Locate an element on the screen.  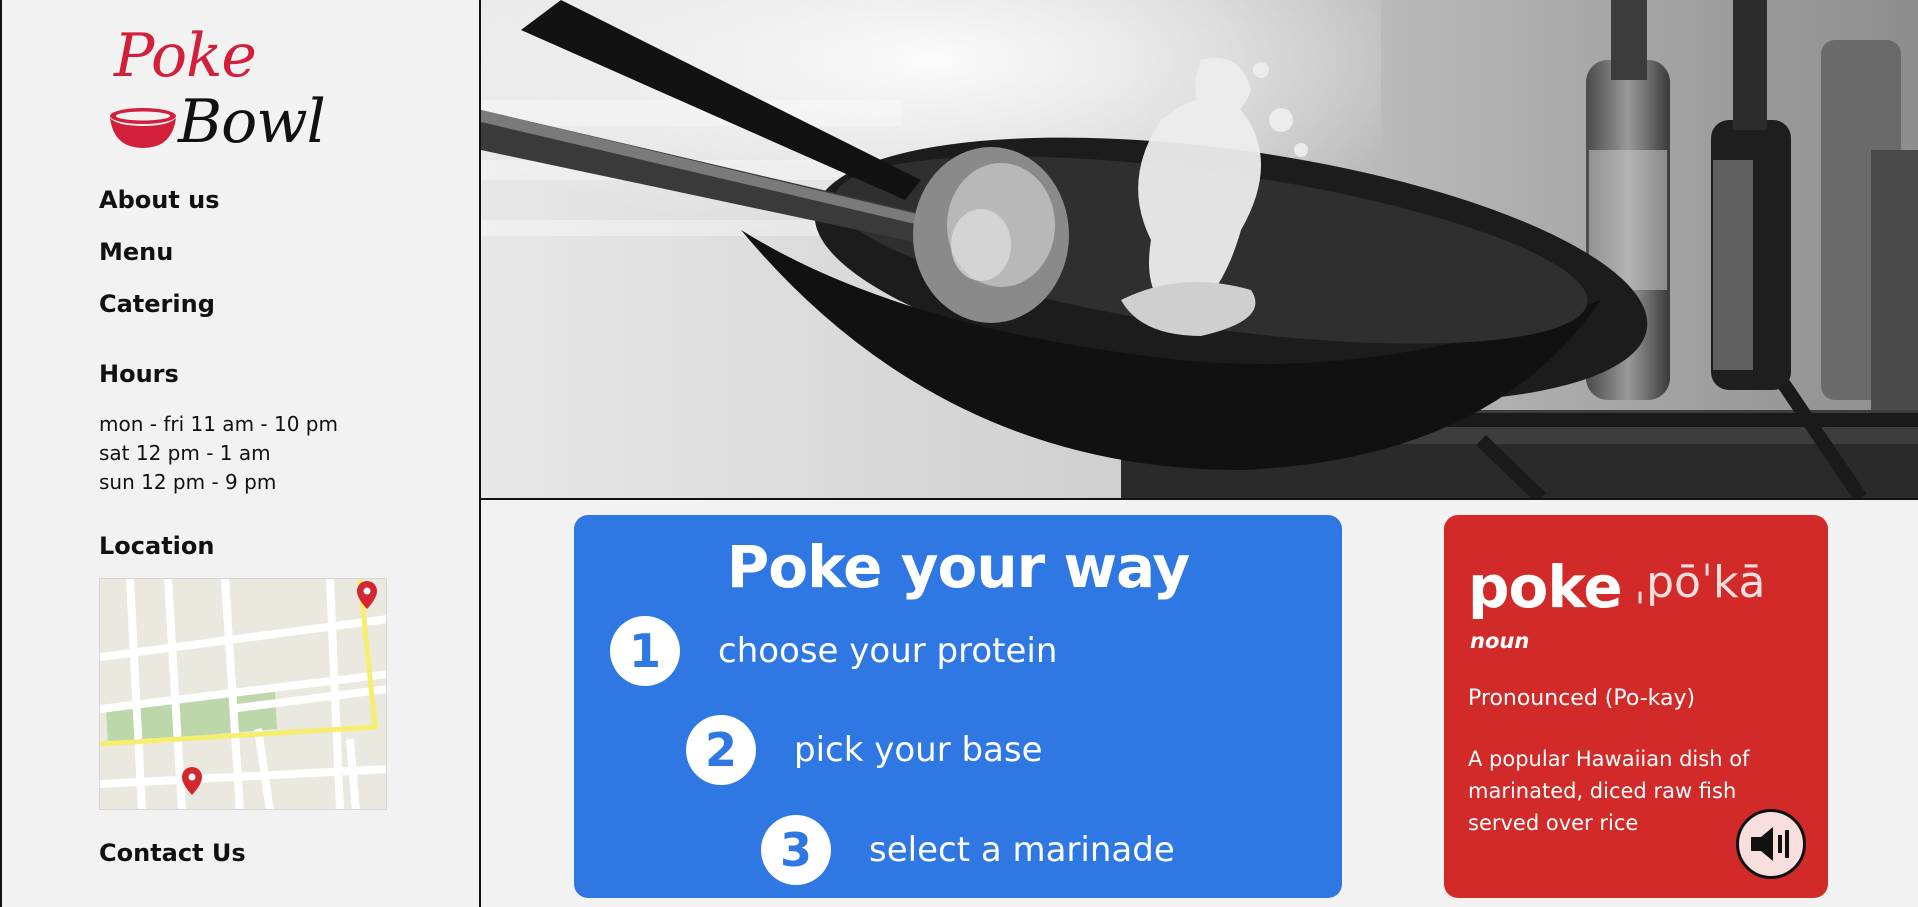
logo-text-poke: Poke is located at coordinates (185, 56).